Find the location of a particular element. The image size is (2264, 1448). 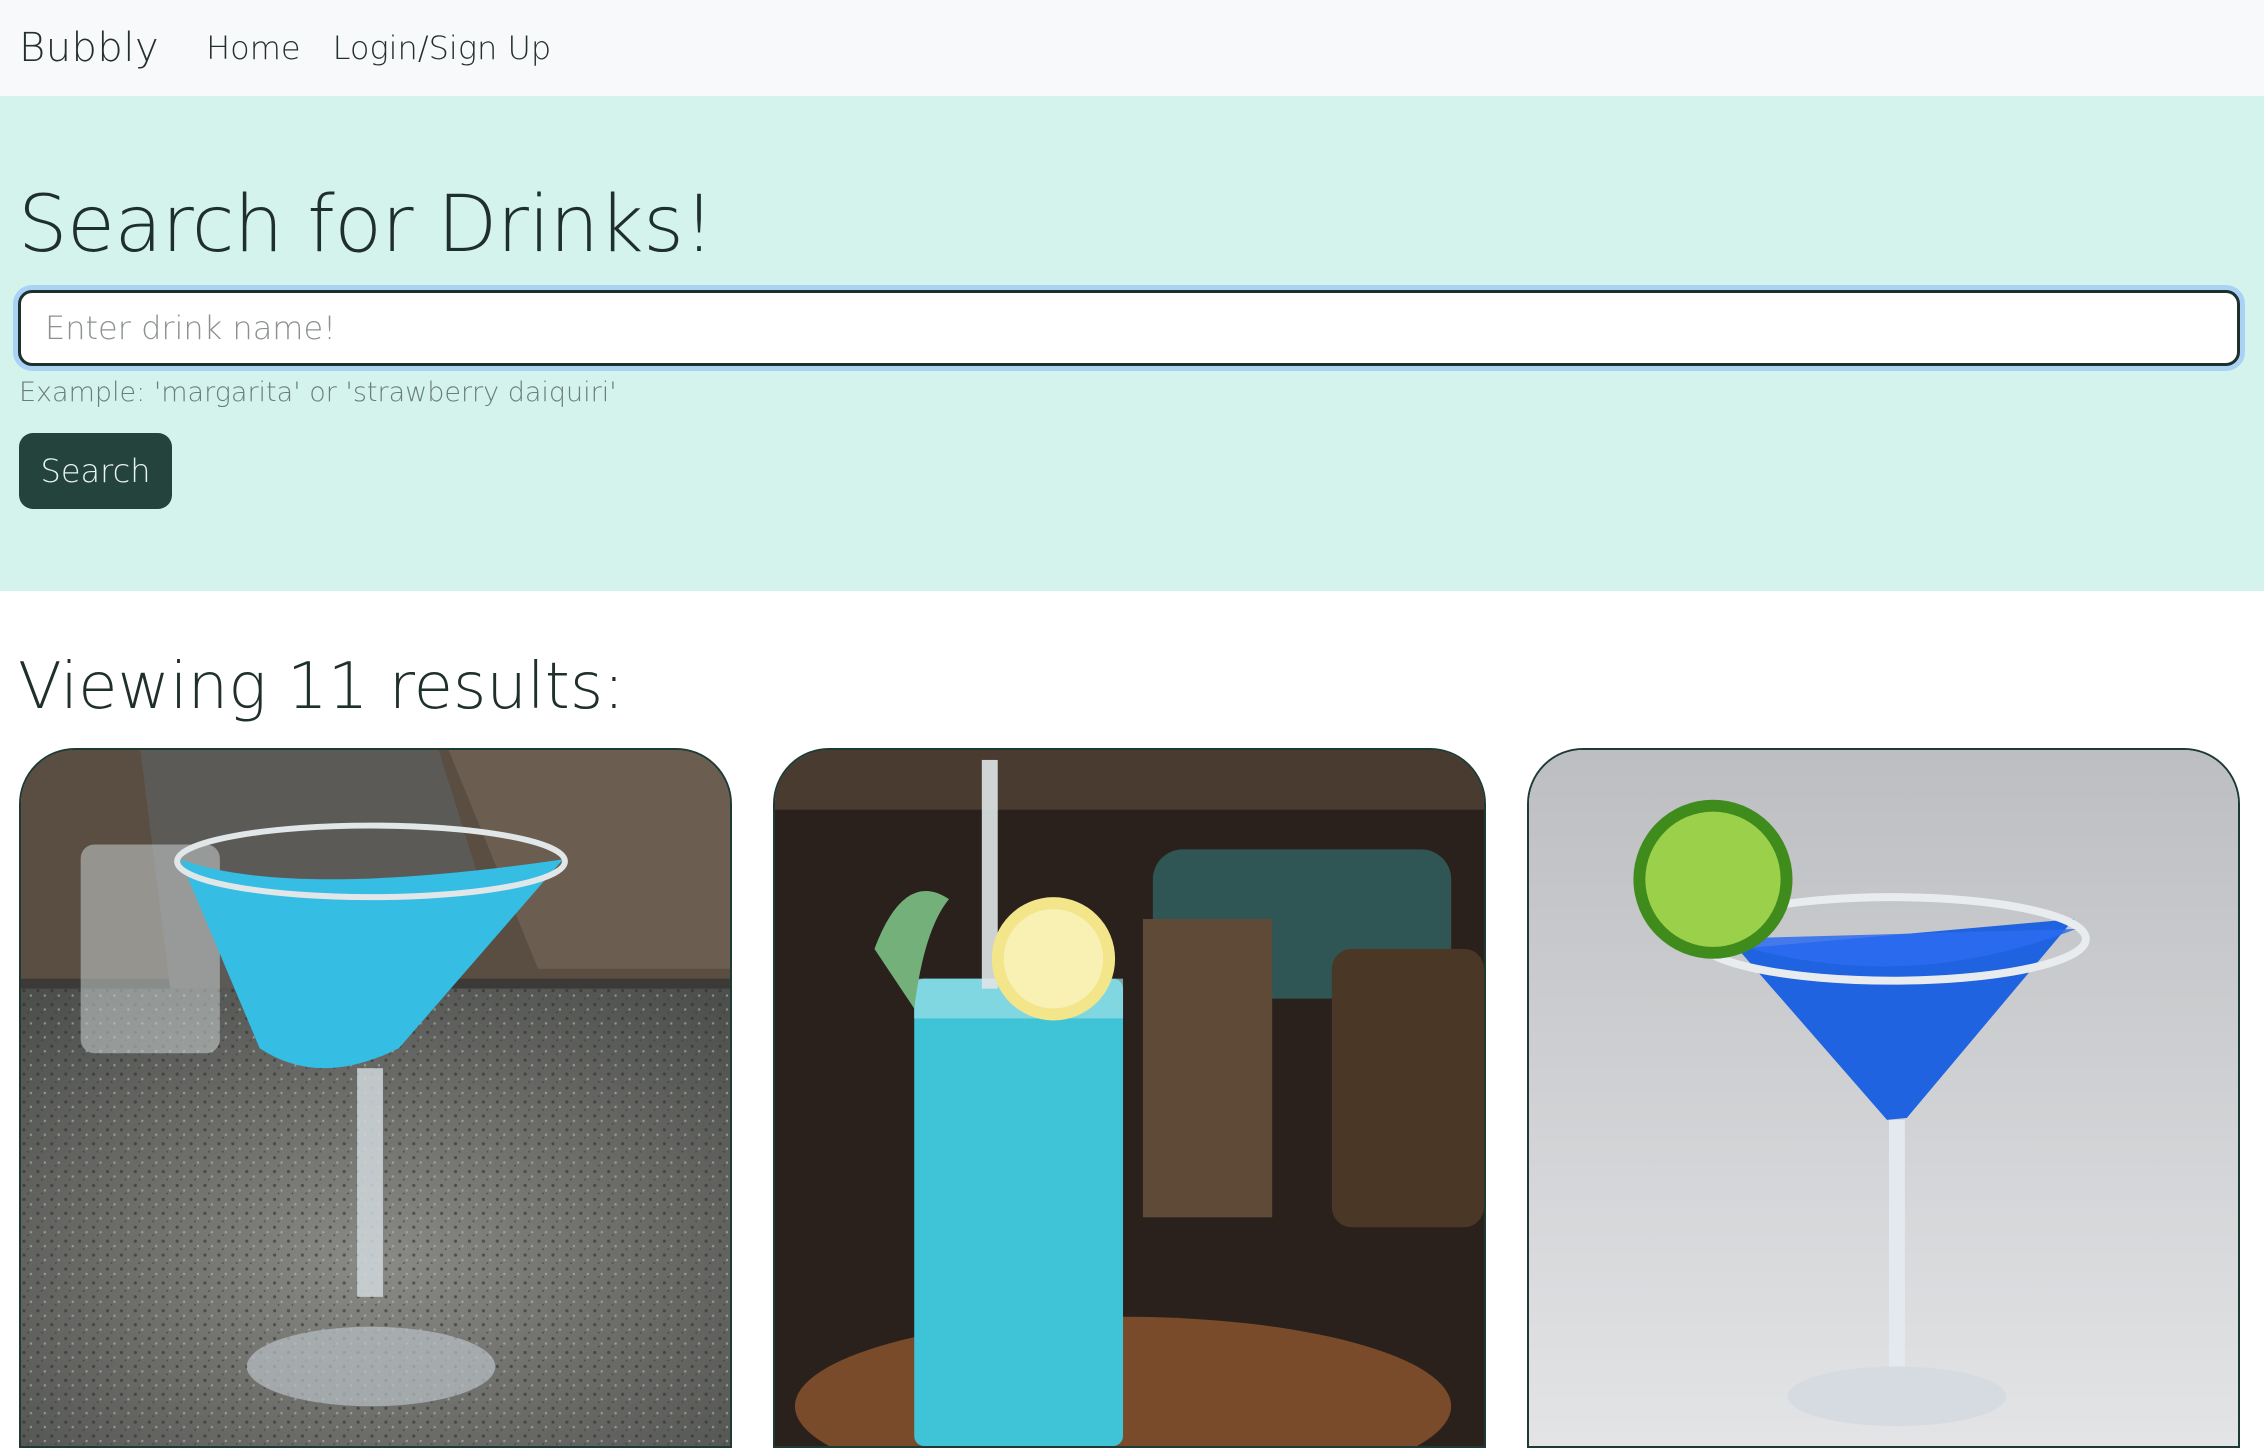

brand-logo: Bubbly is located at coordinates (89, 48).